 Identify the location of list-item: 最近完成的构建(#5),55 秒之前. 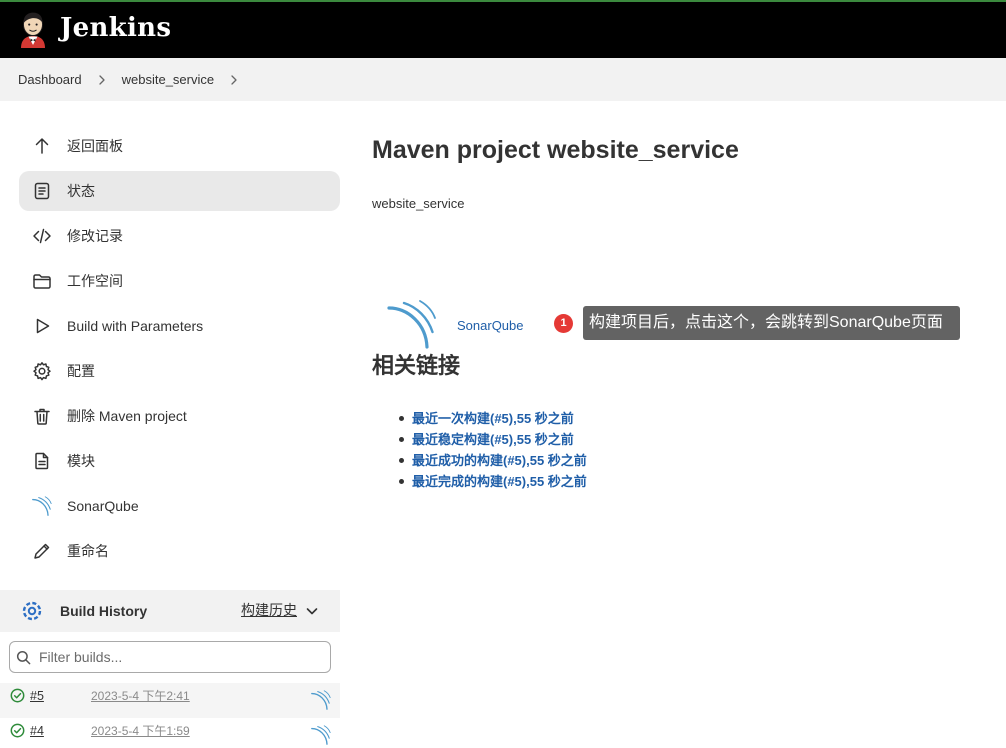
(479, 481).